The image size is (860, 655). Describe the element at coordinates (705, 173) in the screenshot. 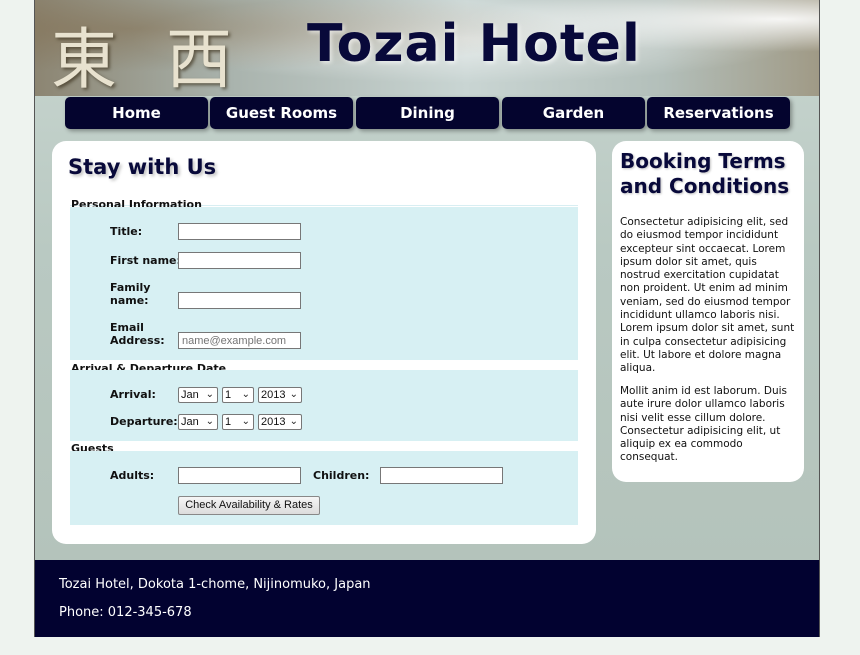

I see `sidebar-heading: Booking Terms and Conditions` at that location.